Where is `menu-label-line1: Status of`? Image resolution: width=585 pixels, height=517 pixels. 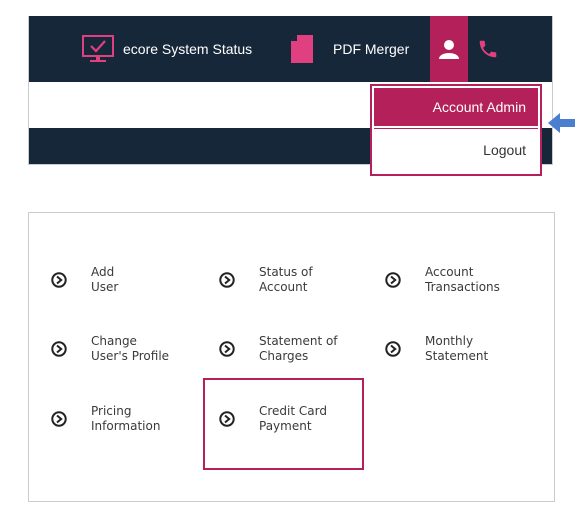
menu-label-line1: Status of is located at coordinates (286, 272).